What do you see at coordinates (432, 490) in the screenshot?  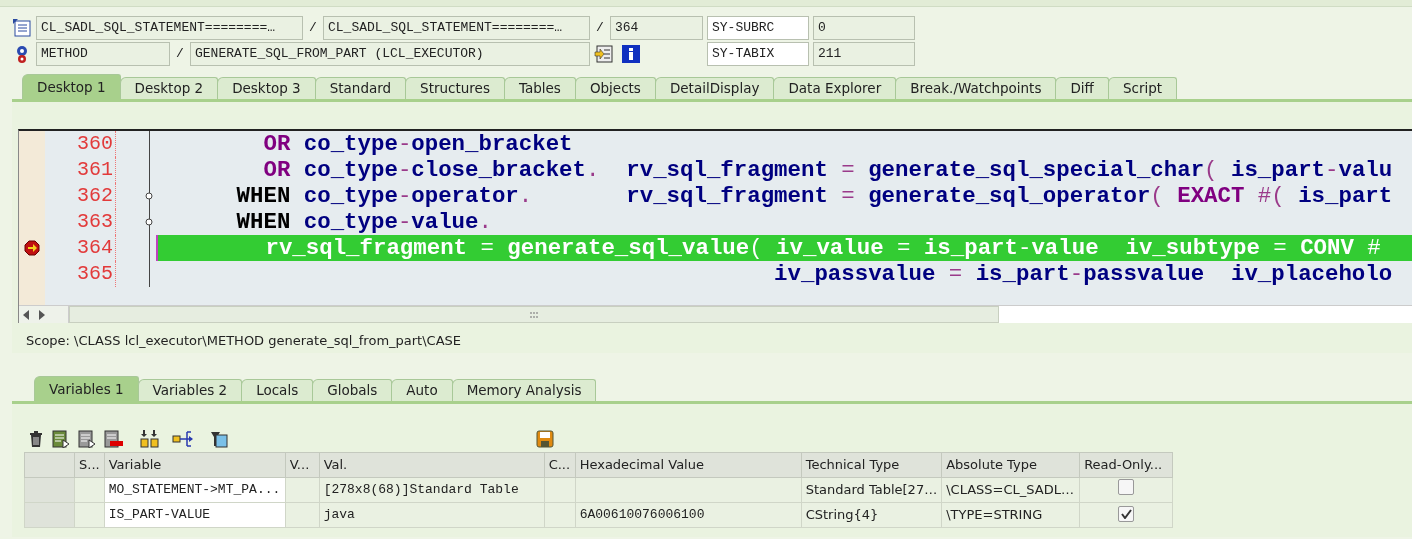 I see `table-cell: [278x8(68)]Standard Table` at bounding box center [432, 490].